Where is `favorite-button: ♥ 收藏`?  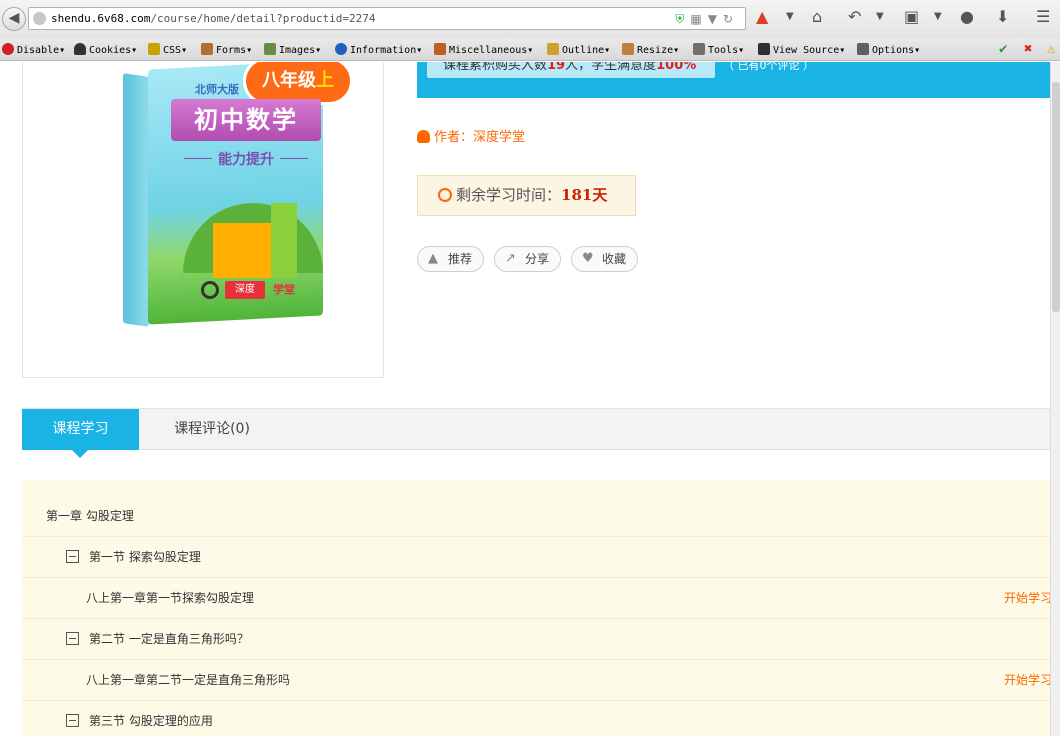
favorite-button: ♥ 收藏 is located at coordinates (604, 259).